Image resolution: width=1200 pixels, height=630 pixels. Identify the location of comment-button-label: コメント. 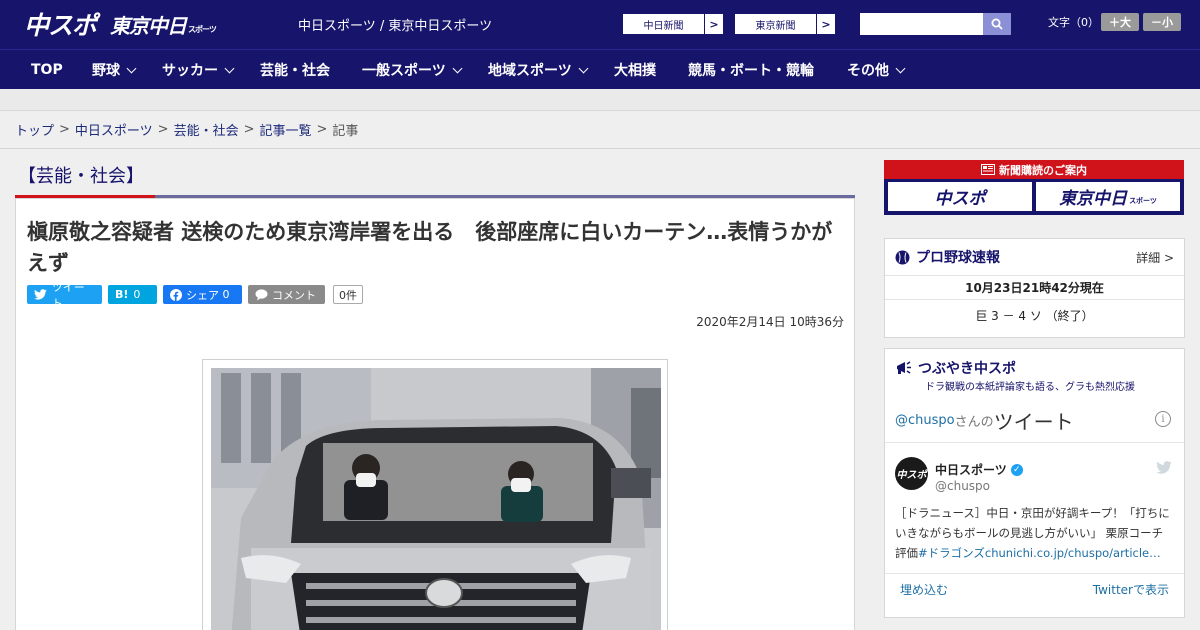
(294, 295).